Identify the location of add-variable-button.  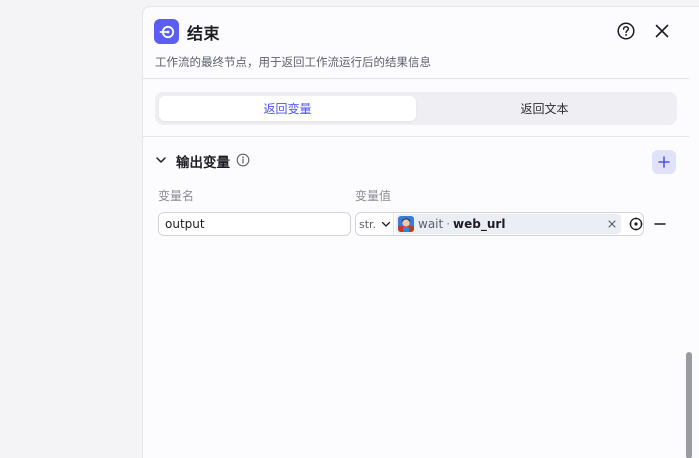
(664, 162).